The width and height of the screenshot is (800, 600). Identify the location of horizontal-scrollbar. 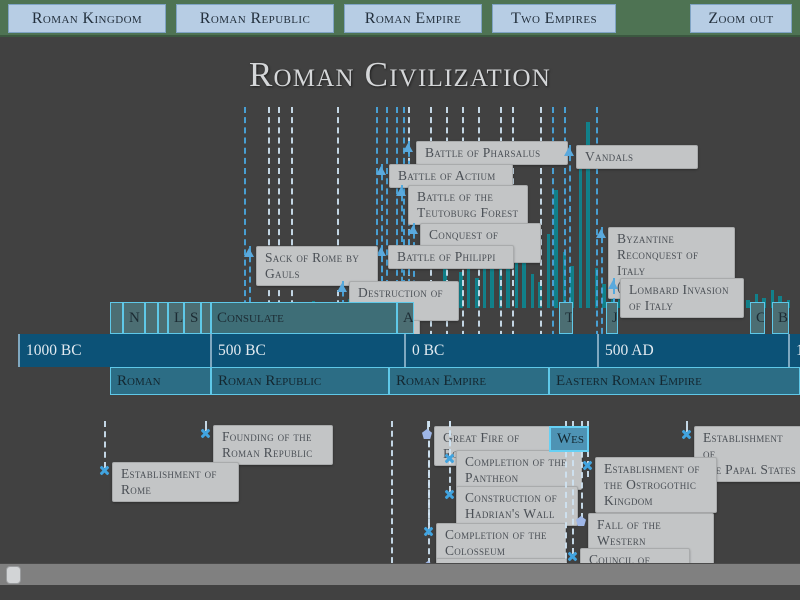
(400, 574).